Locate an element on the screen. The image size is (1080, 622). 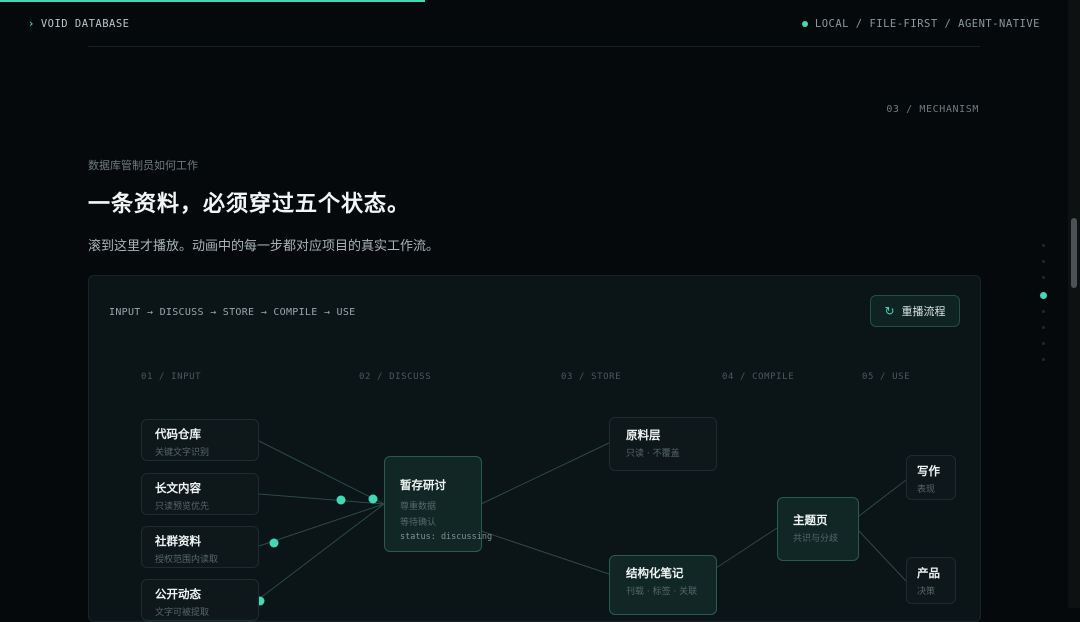
node-subtitle: 决策 is located at coordinates (926, 592).